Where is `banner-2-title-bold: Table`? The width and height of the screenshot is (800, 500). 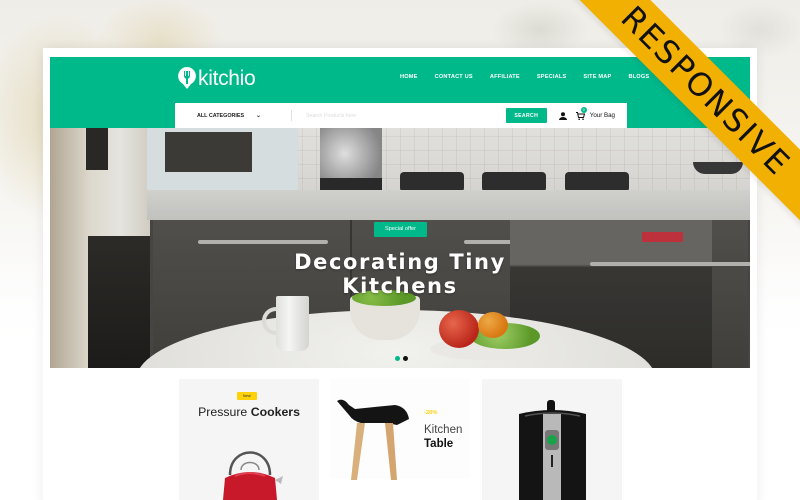 banner-2-title-bold: Table is located at coordinates (439, 444).